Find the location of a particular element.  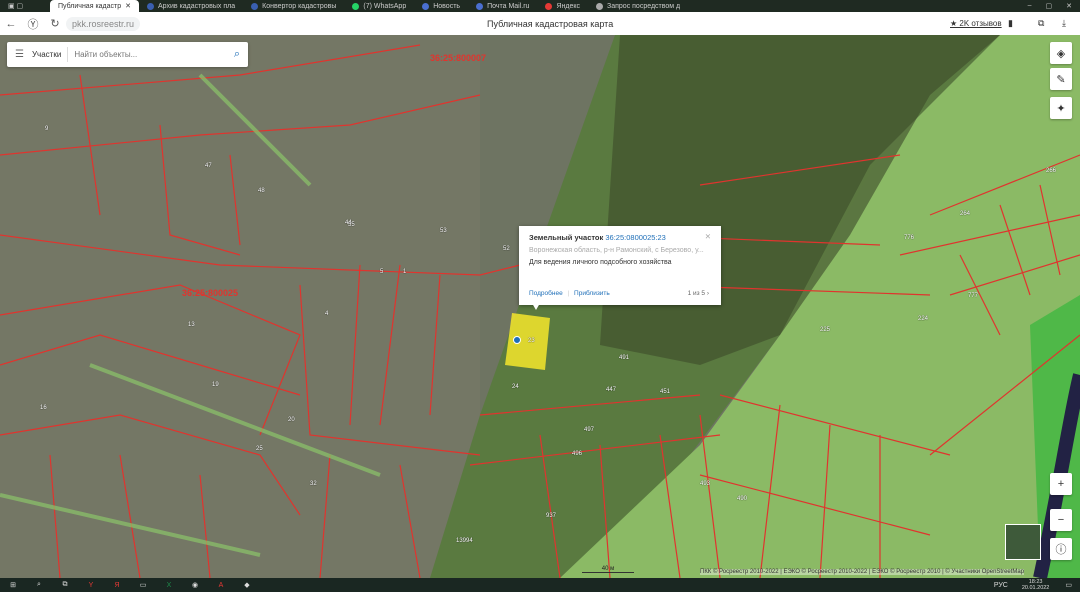

yandex-icon is located at coordinates (549, 6).